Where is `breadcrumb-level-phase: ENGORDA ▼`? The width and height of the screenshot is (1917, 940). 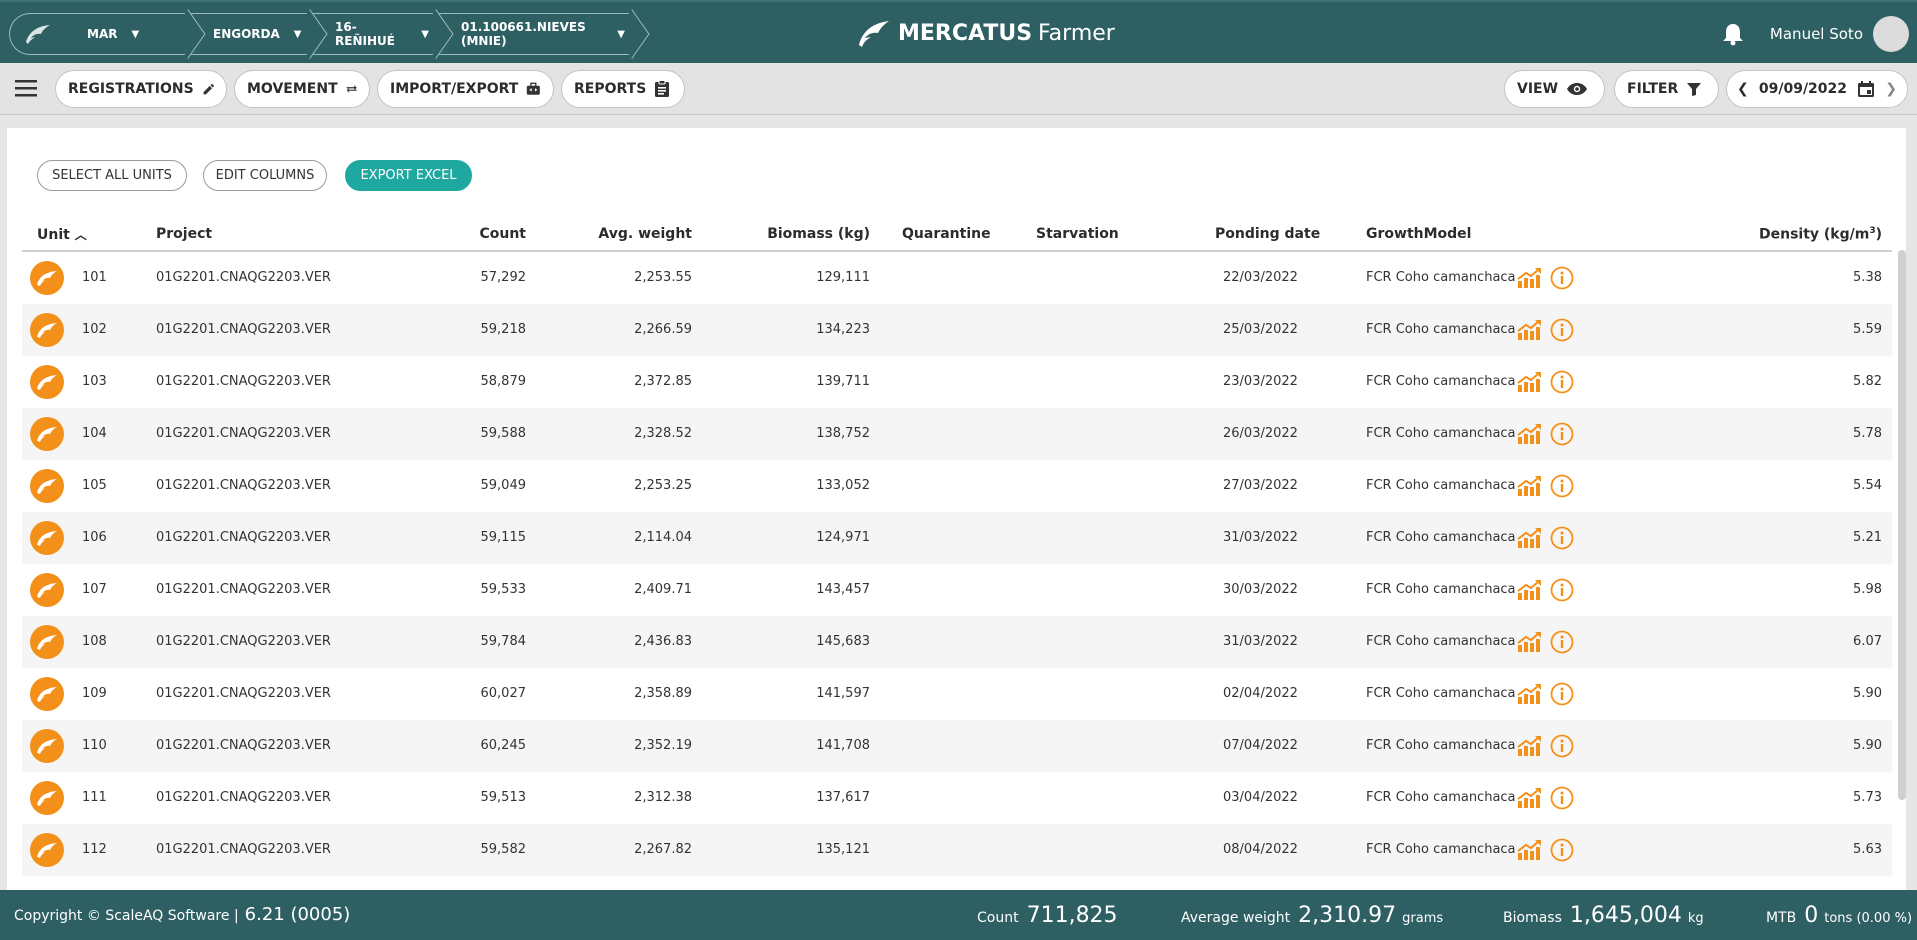 breadcrumb-level-phase: ENGORDA ▼ is located at coordinates (252, 34).